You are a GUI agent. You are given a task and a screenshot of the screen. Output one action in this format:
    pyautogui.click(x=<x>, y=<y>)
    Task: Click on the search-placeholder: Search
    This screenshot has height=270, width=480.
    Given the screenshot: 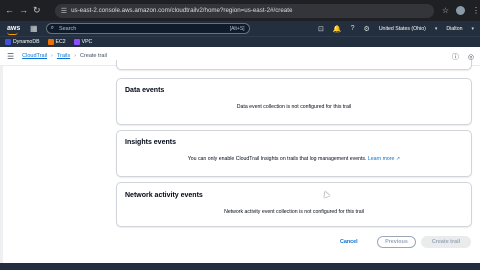 What is the action you would take?
    pyautogui.click(x=67, y=28)
    